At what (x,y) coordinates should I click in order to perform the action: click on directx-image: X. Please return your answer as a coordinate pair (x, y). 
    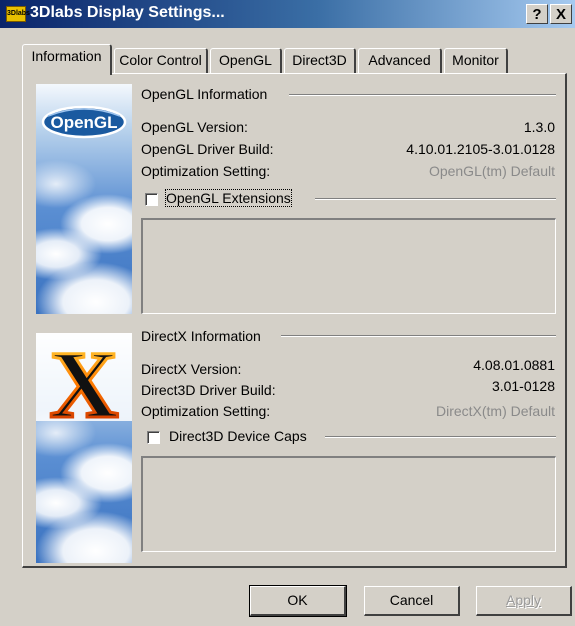
    Looking at the image, I should click on (84, 448).